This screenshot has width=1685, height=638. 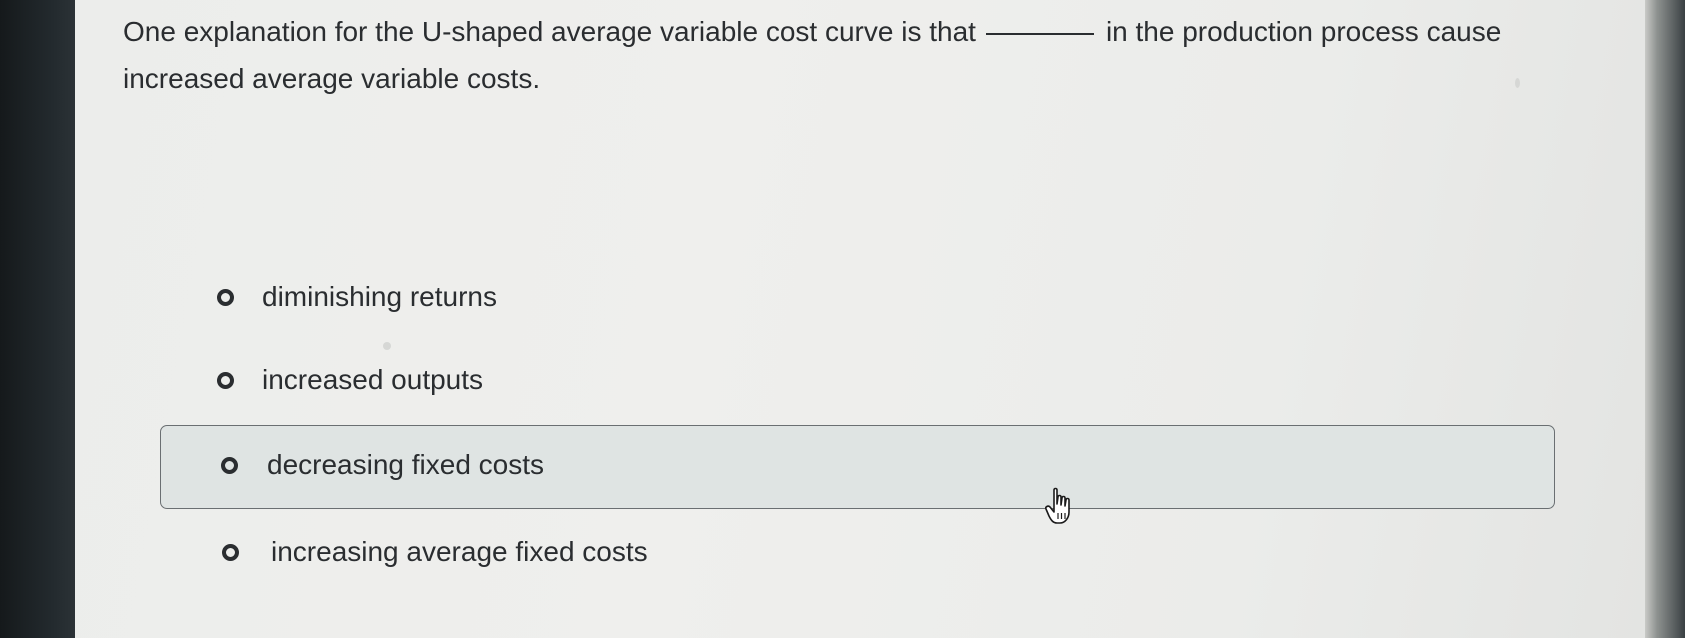 What do you see at coordinates (37, 319) in the screenshot?
I see `monitor-bezel-left` at bounding box center [37, 319].